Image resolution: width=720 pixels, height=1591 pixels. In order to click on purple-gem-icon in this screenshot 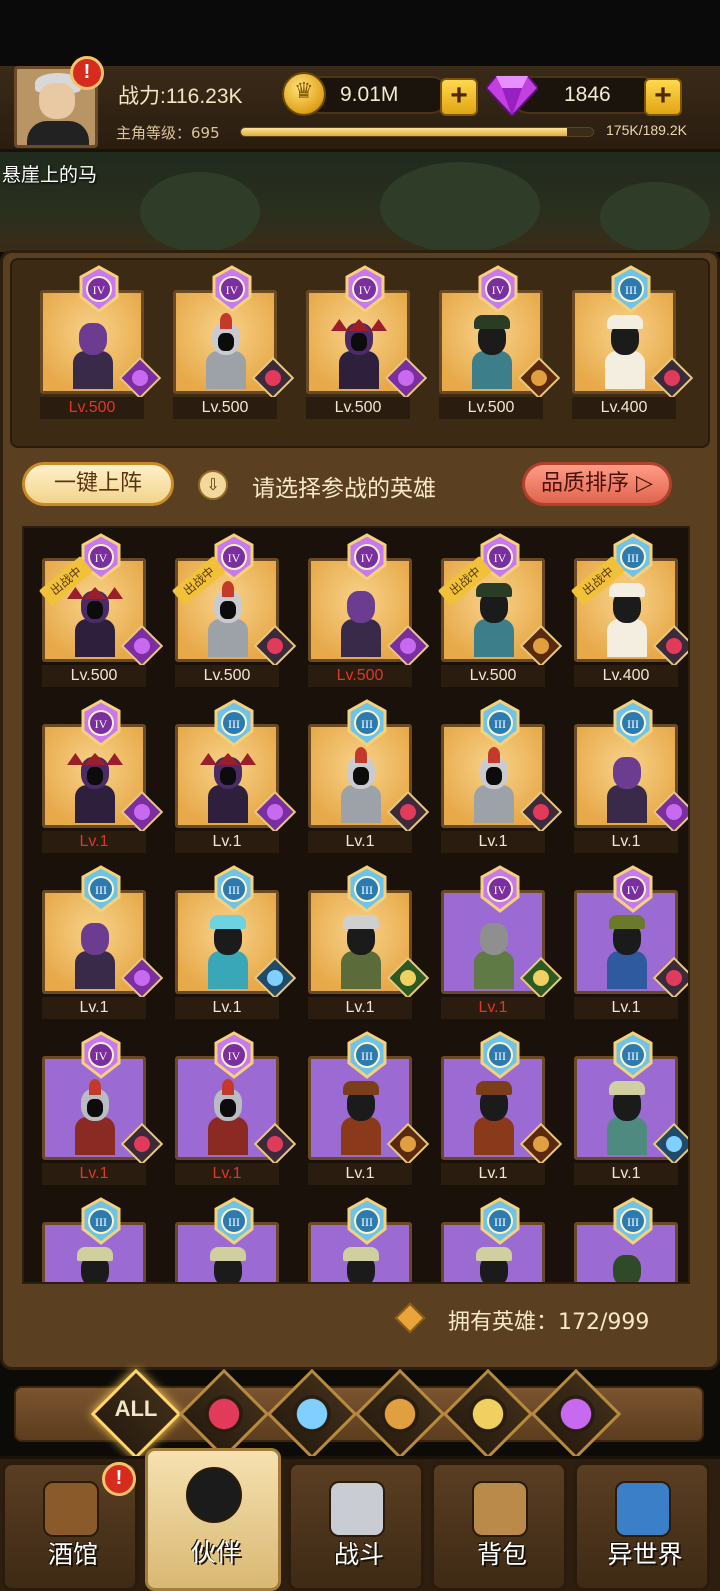, I will do `click(512, 95)`.